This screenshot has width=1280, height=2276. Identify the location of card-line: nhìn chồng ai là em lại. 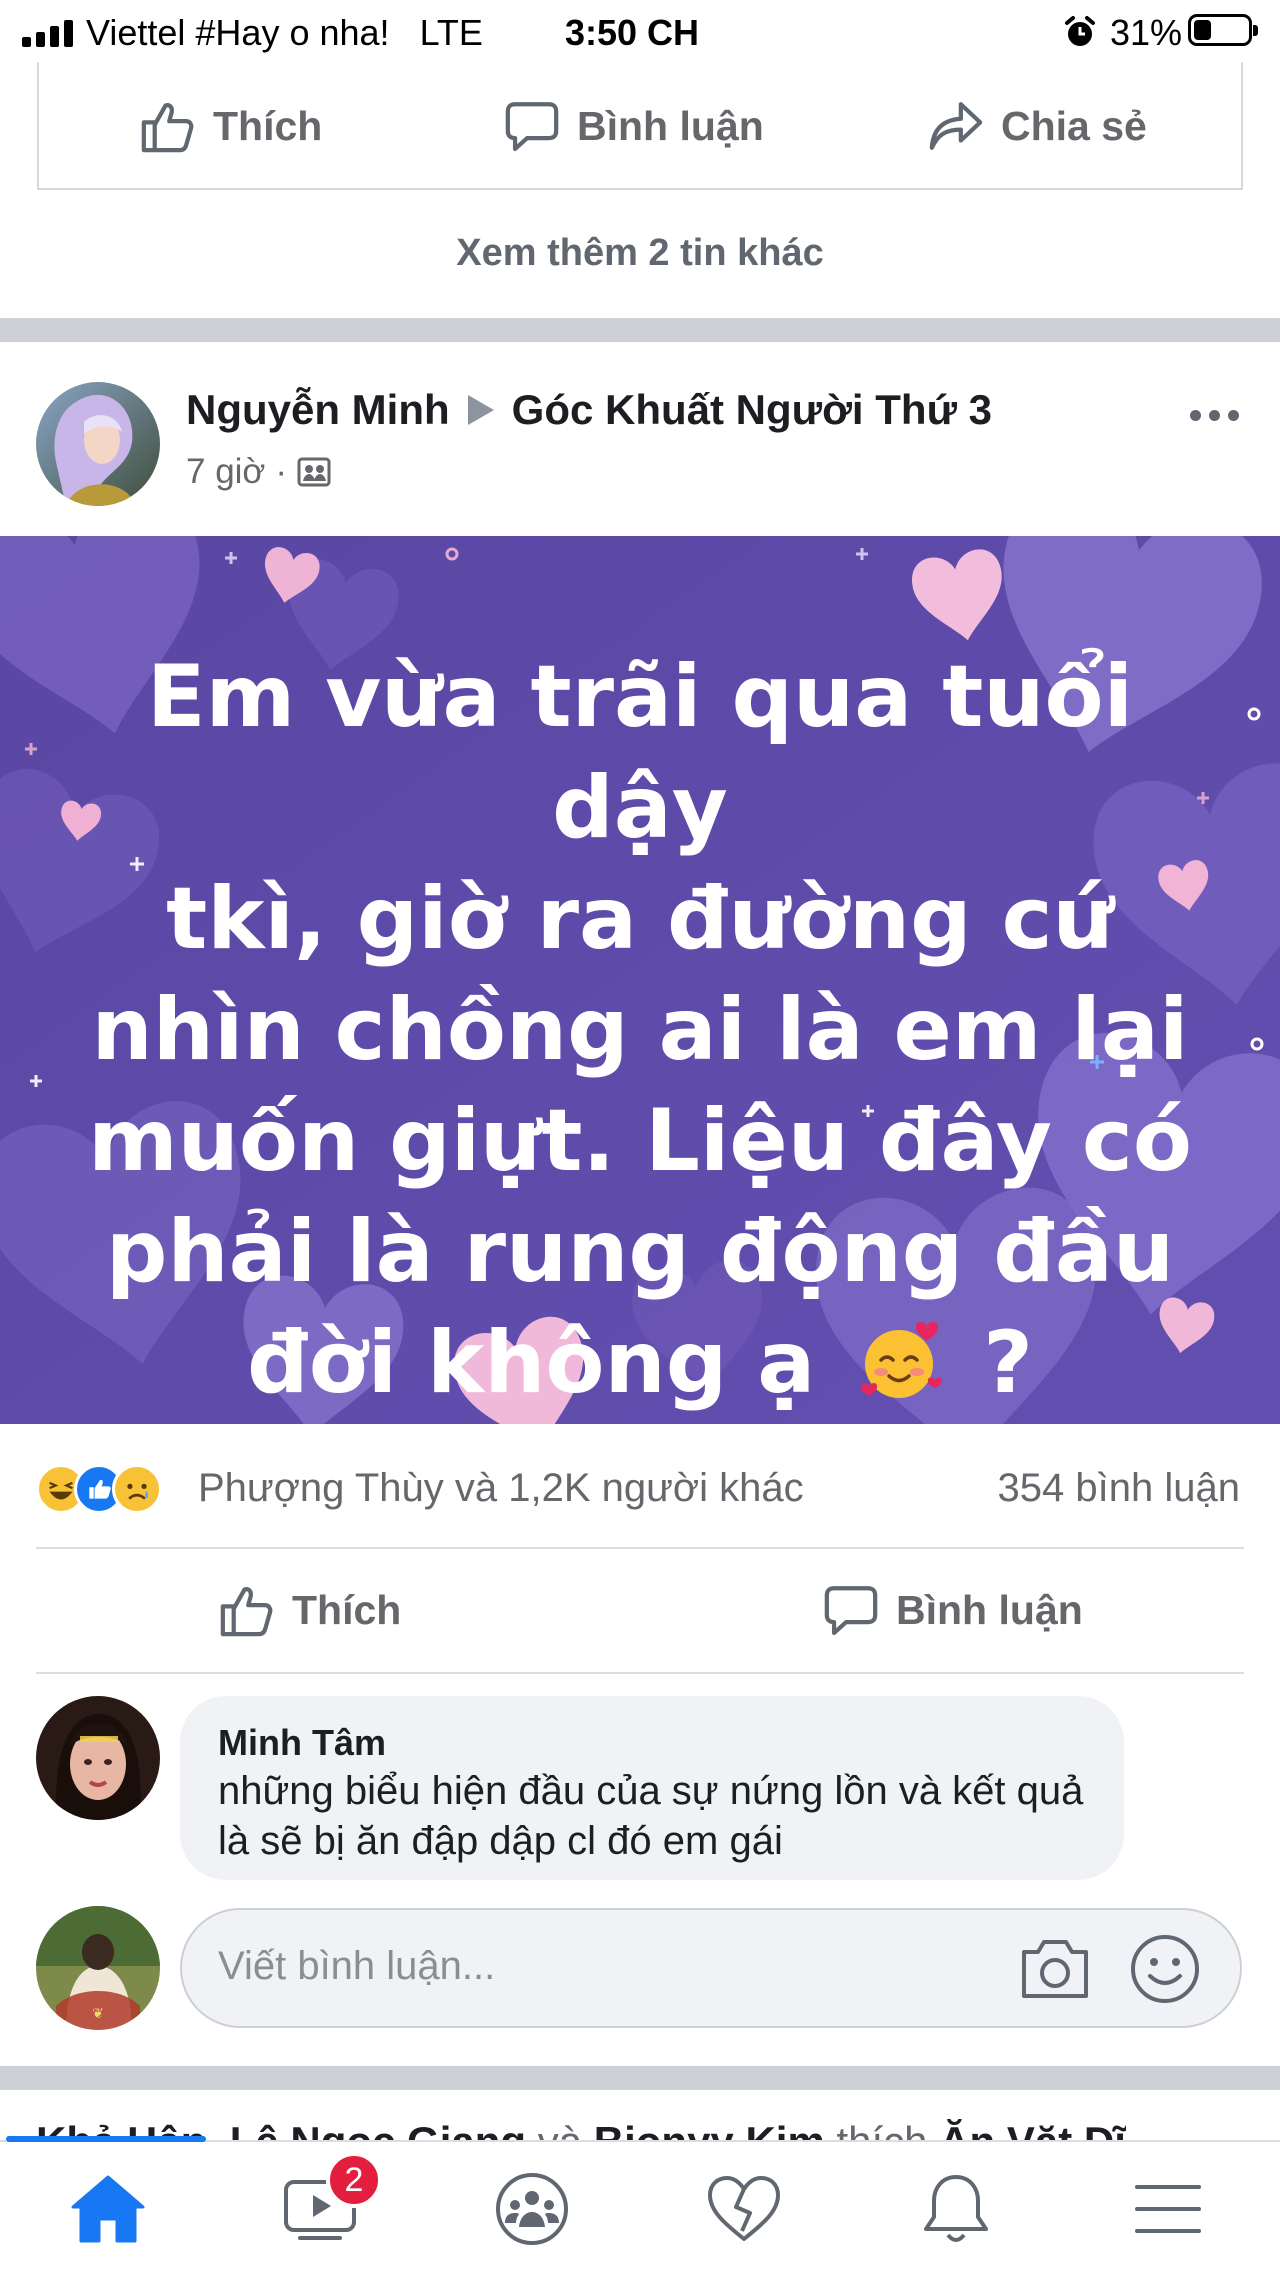
(640, 1030).